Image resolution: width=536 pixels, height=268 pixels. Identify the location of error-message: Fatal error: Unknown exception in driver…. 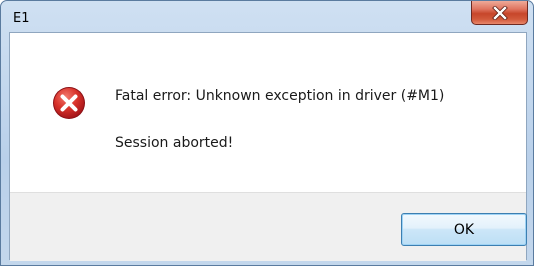
(280, 96).